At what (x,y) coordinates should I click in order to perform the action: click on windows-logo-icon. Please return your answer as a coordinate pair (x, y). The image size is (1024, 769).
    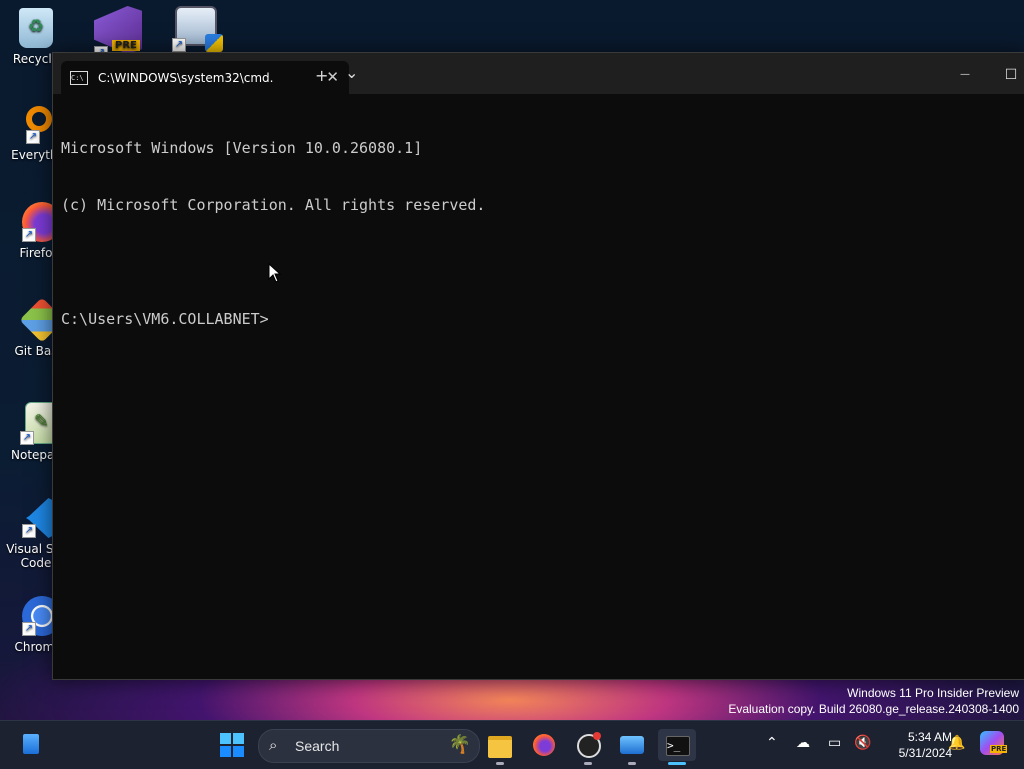
    Looking at the image, I should click on (232, 745).